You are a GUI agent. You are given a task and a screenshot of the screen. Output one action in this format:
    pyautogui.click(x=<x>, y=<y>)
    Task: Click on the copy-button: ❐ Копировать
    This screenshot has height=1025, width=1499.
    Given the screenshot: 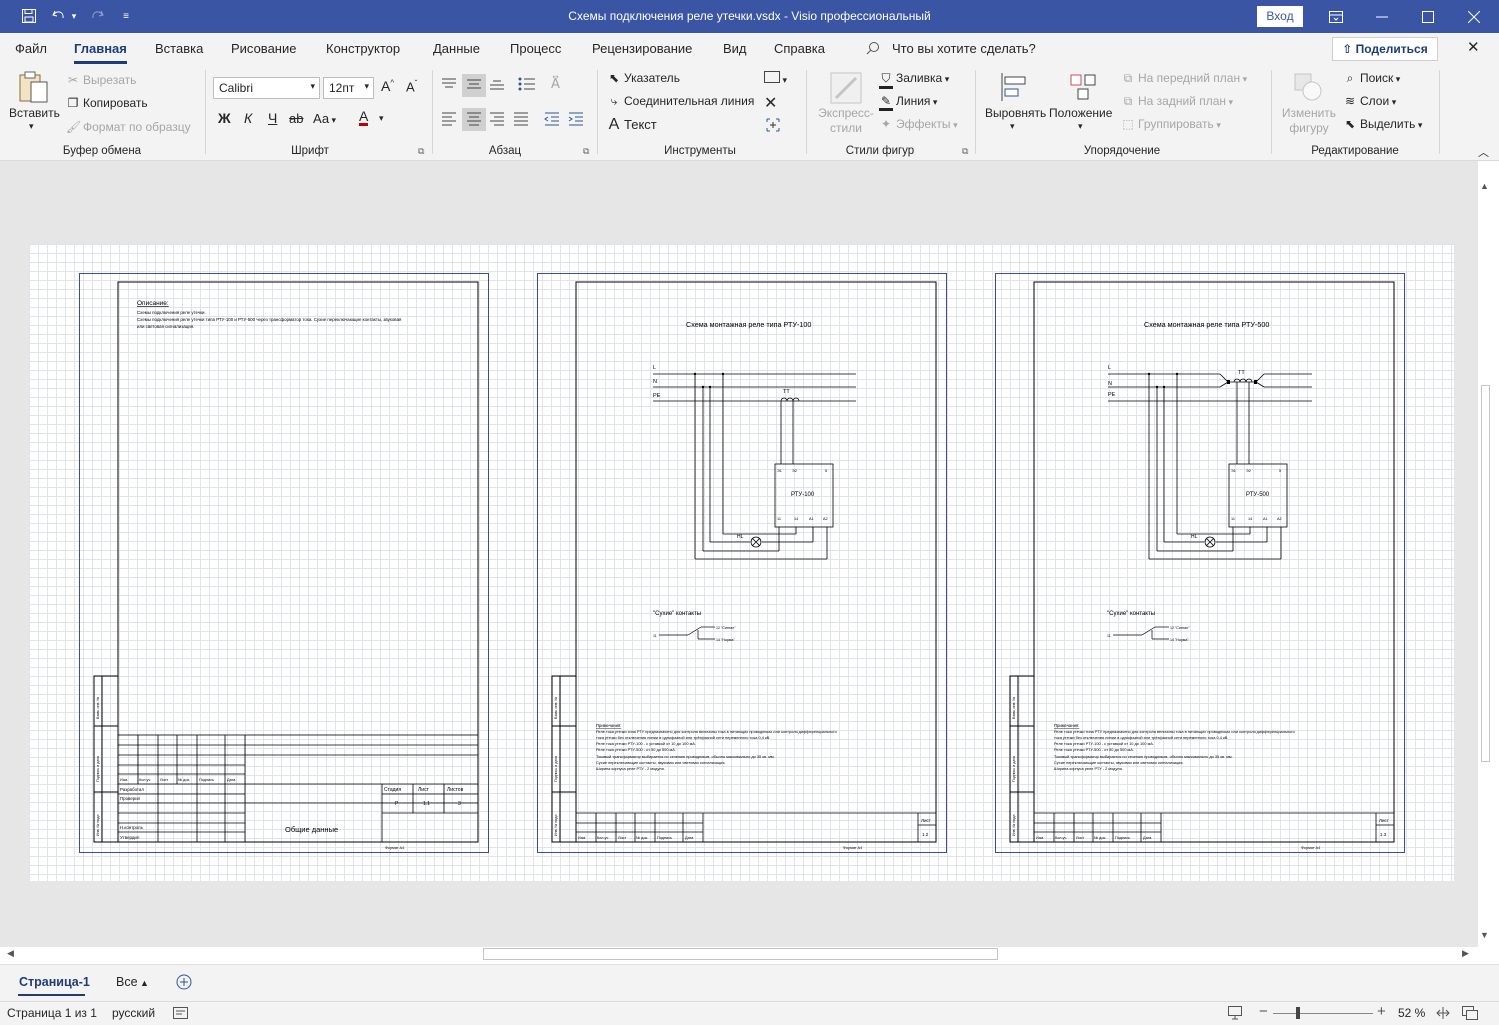 What is the action you would take?
    pyautogui.click(x=107, y=103)
    